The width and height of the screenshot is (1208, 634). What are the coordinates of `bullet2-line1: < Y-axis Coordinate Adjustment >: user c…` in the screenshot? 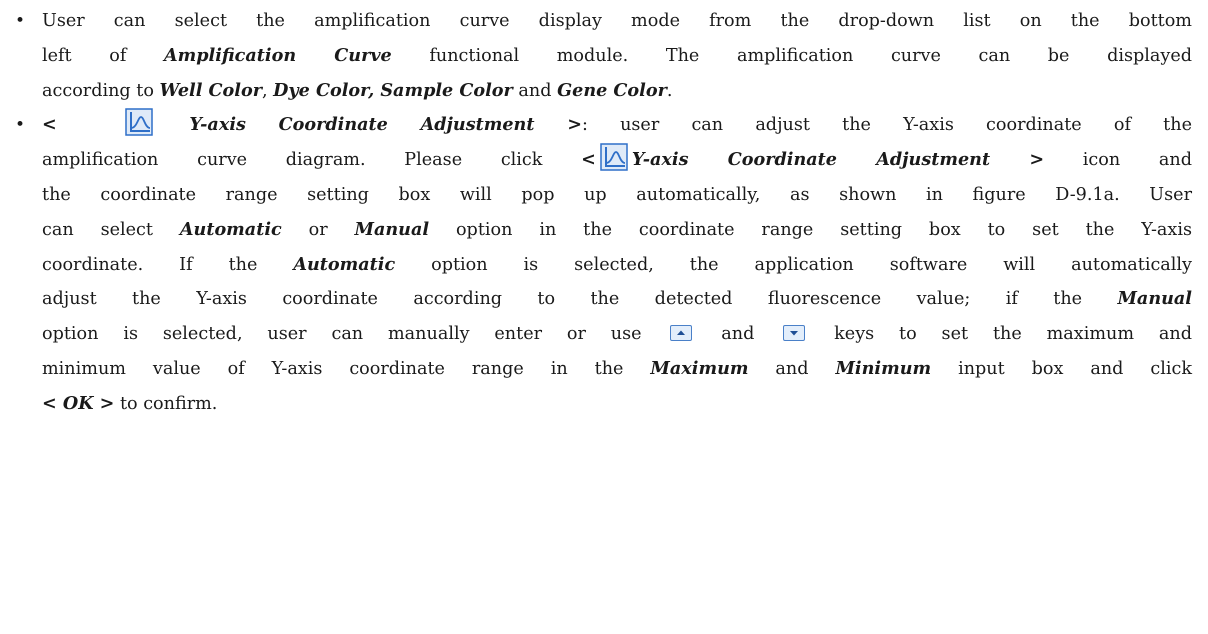 It's located at (617, 125).